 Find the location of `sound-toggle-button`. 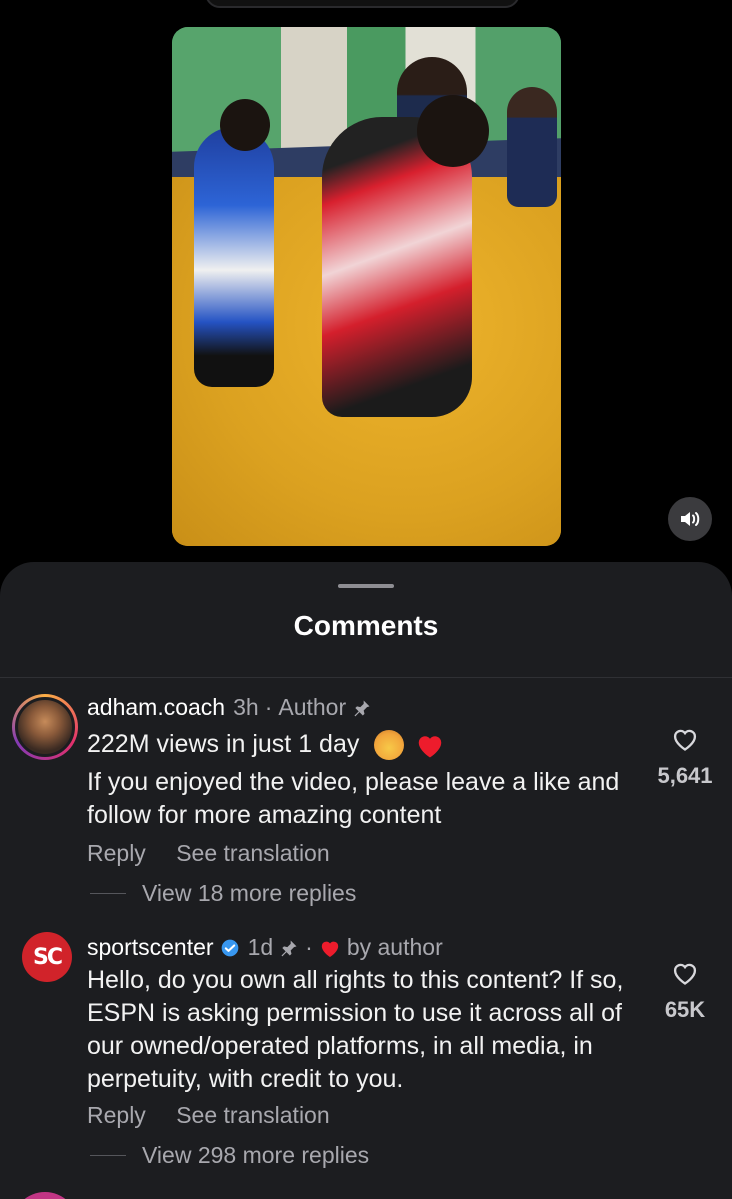

sound-toggle-button is located at coordinates (690, 519).